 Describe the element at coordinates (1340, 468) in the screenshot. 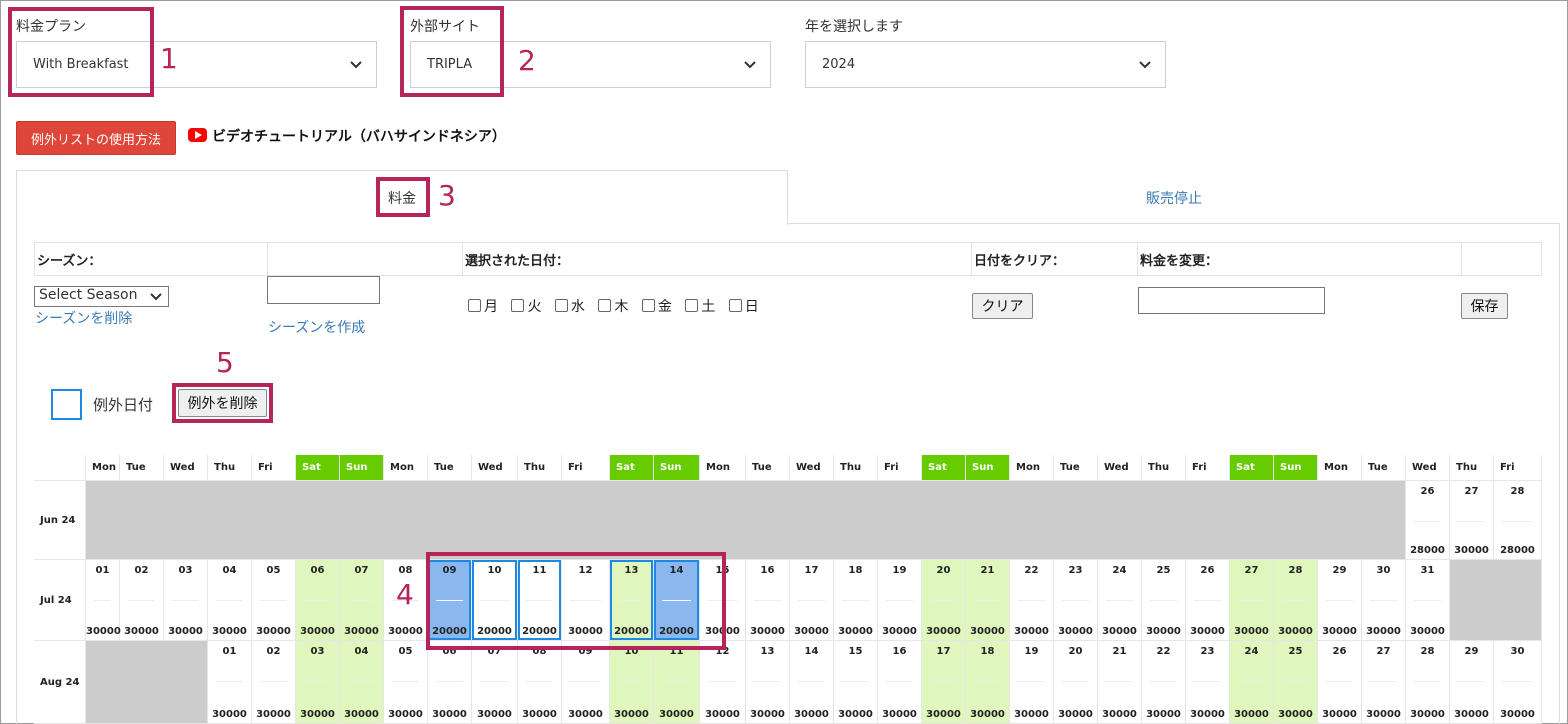

I see `weekday-header: Mon` at that location.